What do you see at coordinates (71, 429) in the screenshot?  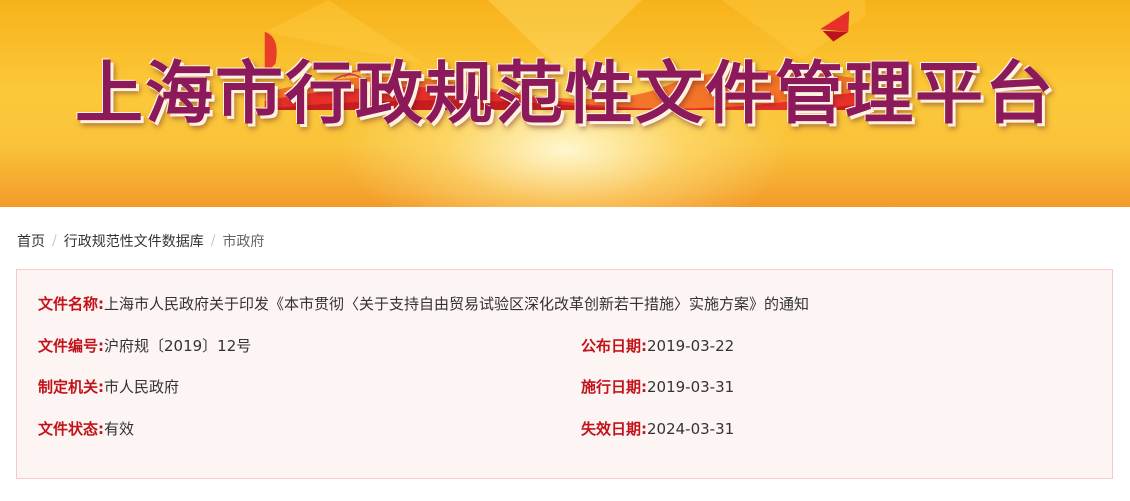 I see `status-label: 文件状态:` at bounding box center [71, 429].